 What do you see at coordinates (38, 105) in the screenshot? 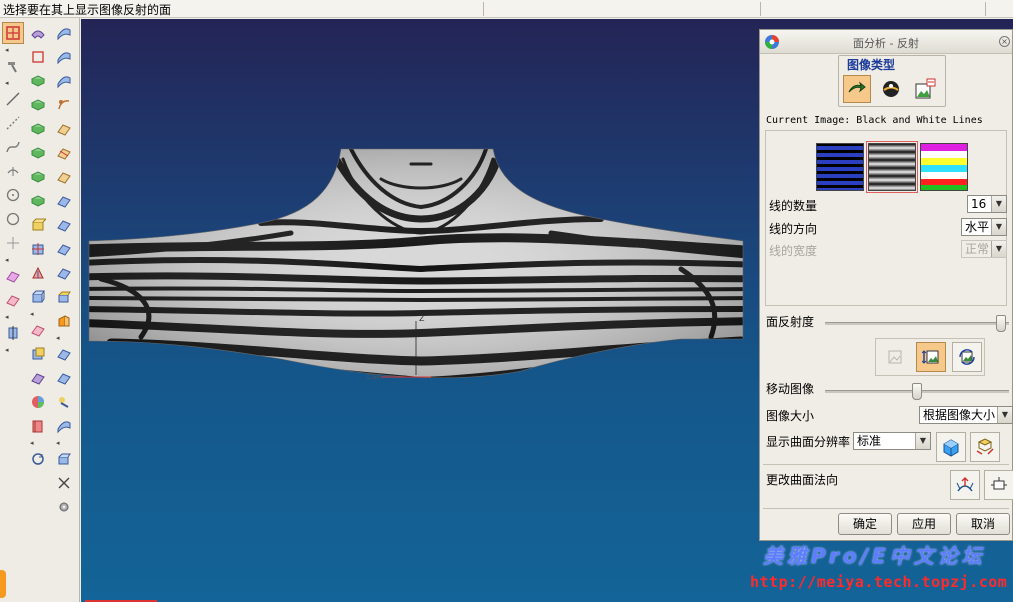
I see `surface-offset-icon` at bounding box center [38, 105].